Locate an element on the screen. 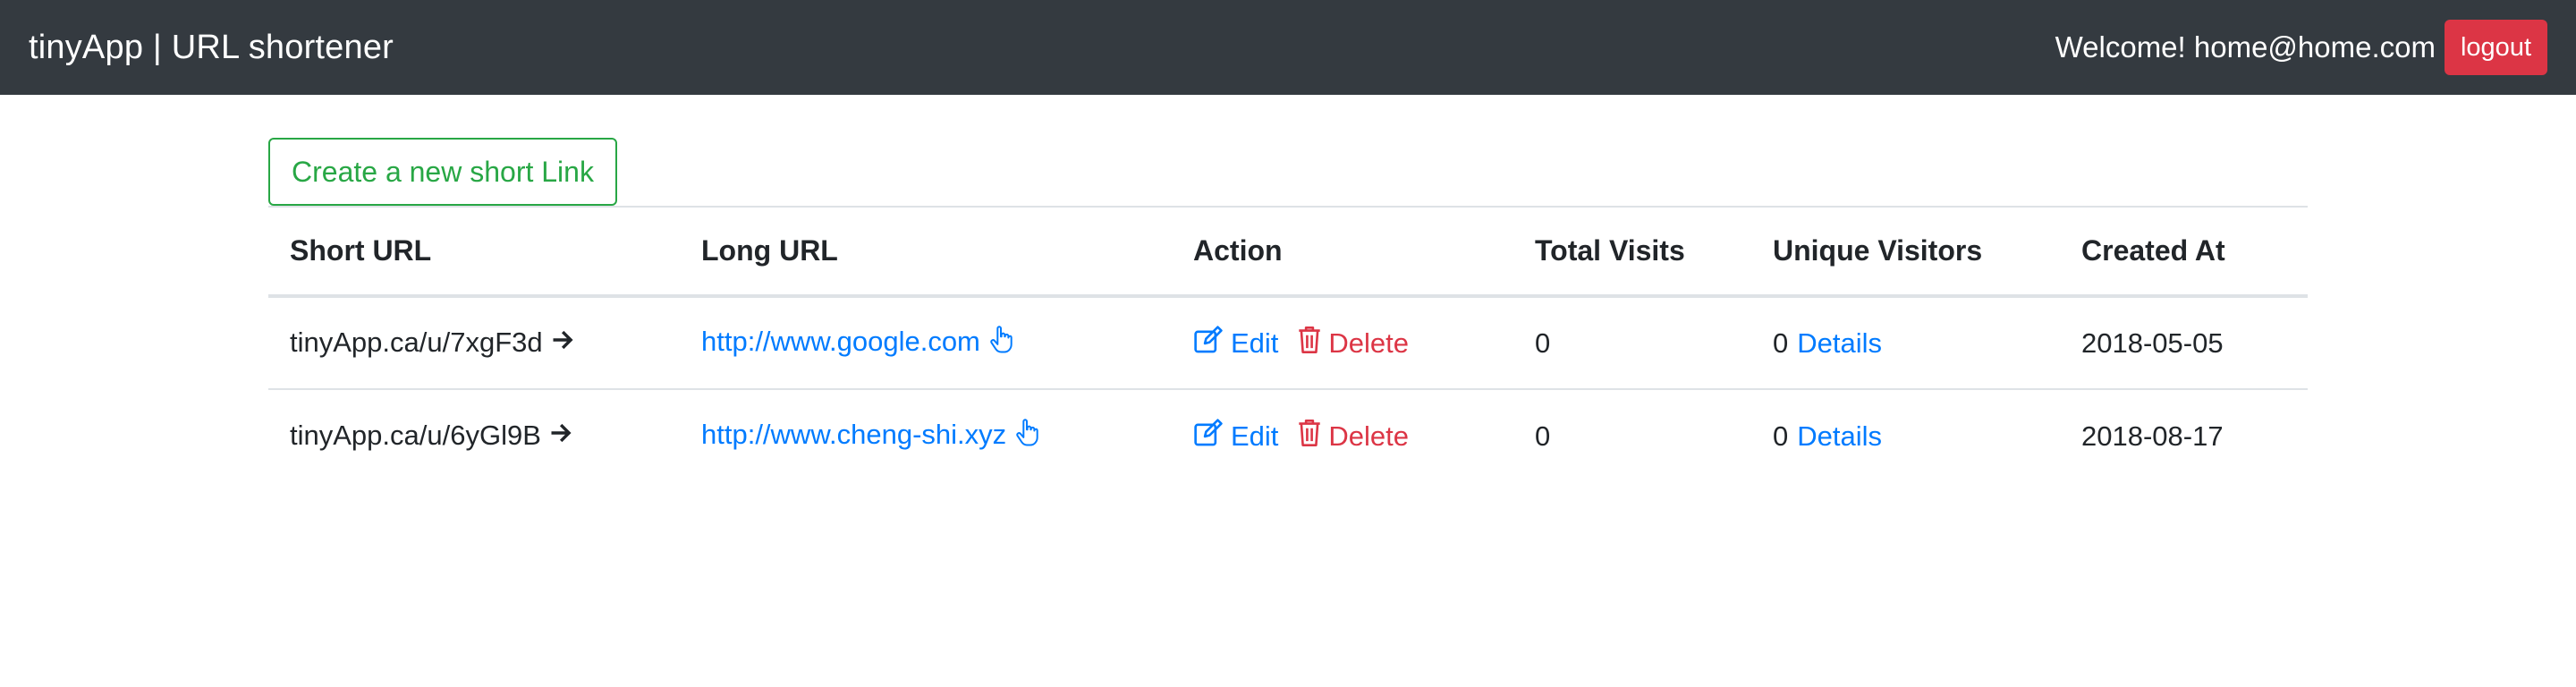 The image size is (2576, 687). short-url-cell: tinyApp.ca/u/6yGl9B is located at coordinates (474, 435).